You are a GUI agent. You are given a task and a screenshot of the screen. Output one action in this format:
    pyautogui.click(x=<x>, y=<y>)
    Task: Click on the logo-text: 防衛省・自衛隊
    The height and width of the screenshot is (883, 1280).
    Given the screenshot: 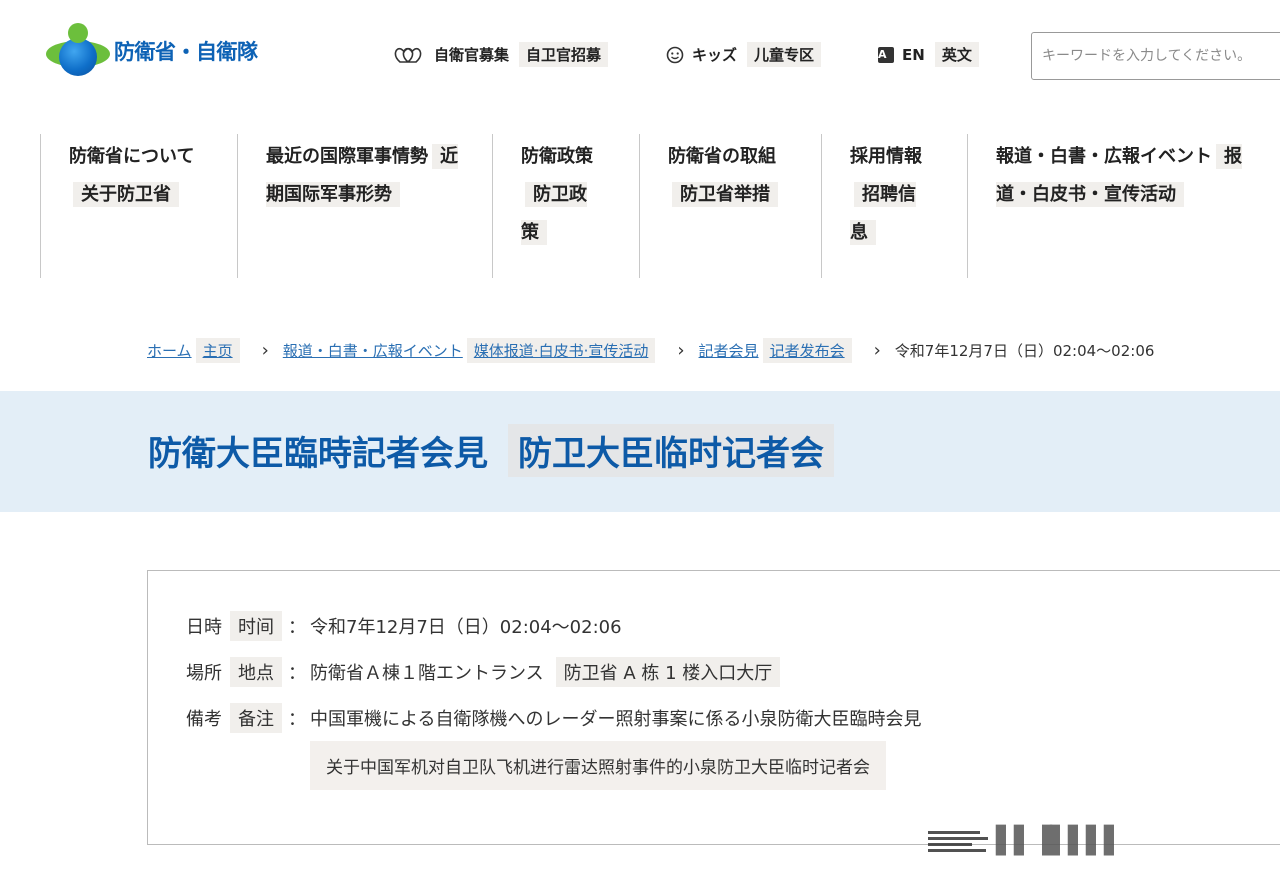 What is the action you would take?
    pyautogui.click(x=186, y=52)
    